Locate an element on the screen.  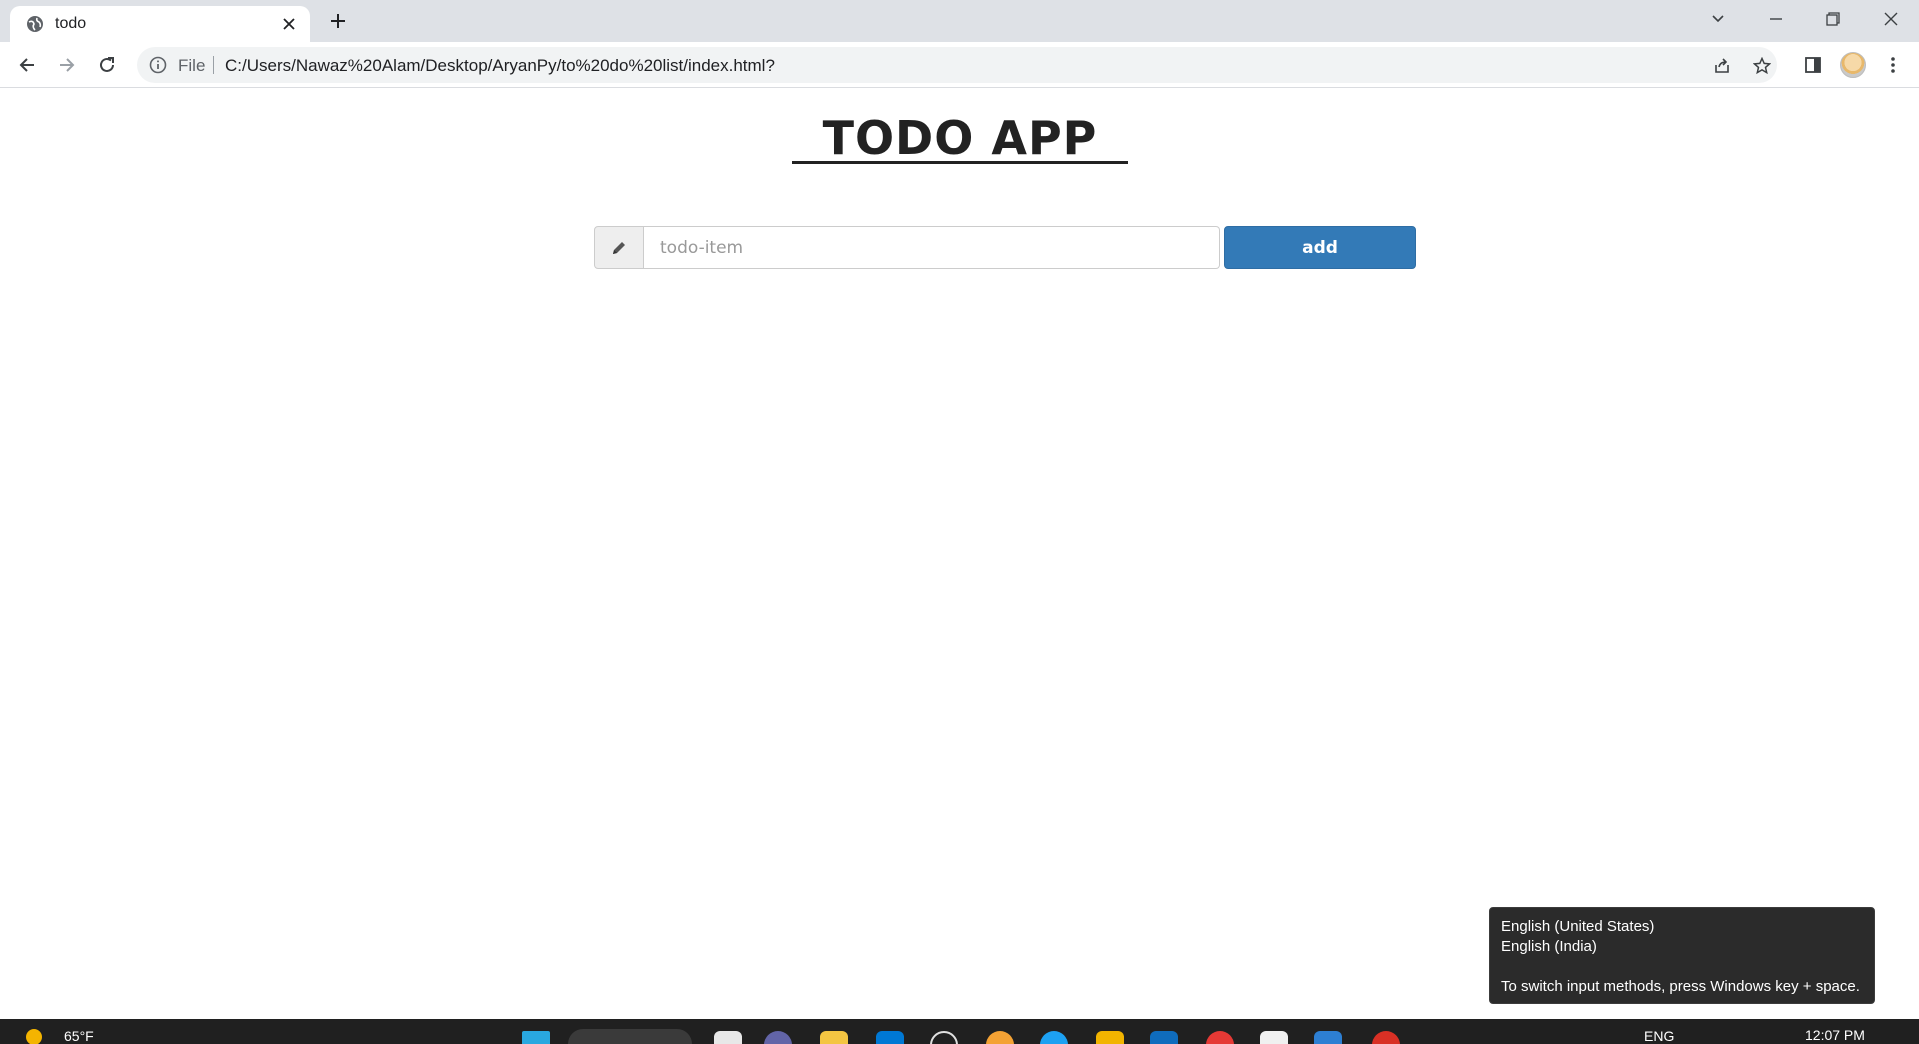
browser-menu-icon is located at coordinates (1893, 65).